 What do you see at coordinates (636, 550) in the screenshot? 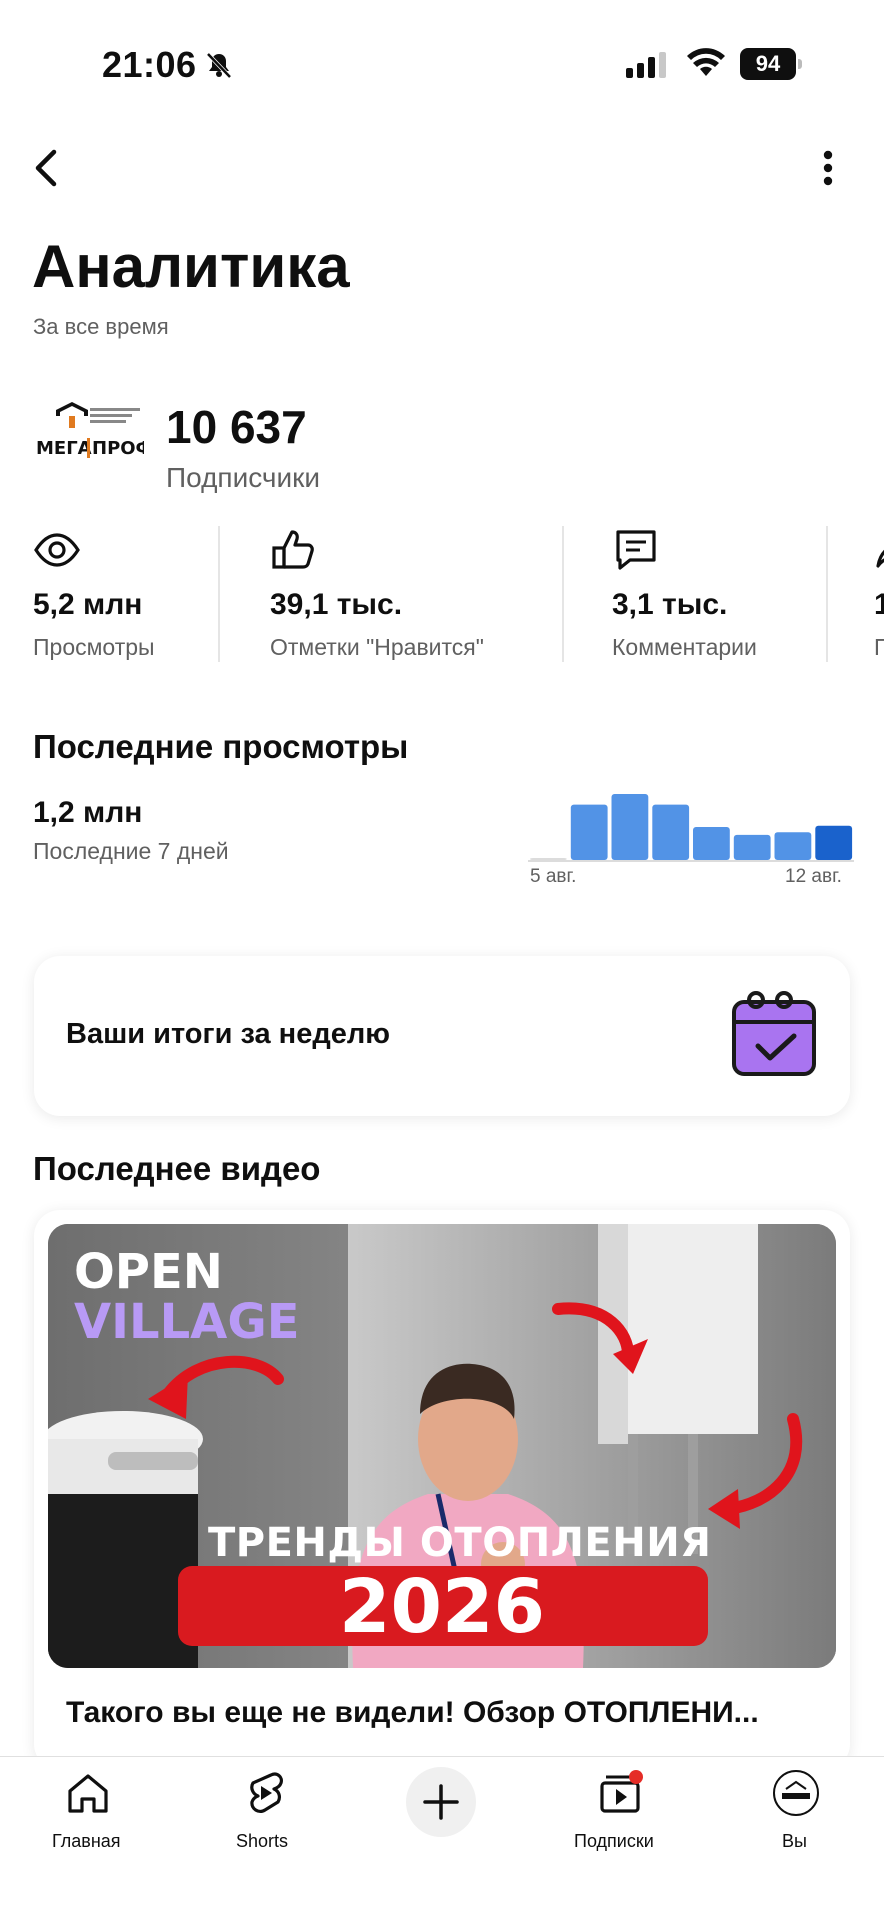
I see `comment-icon` at bounding box center [636, 550].